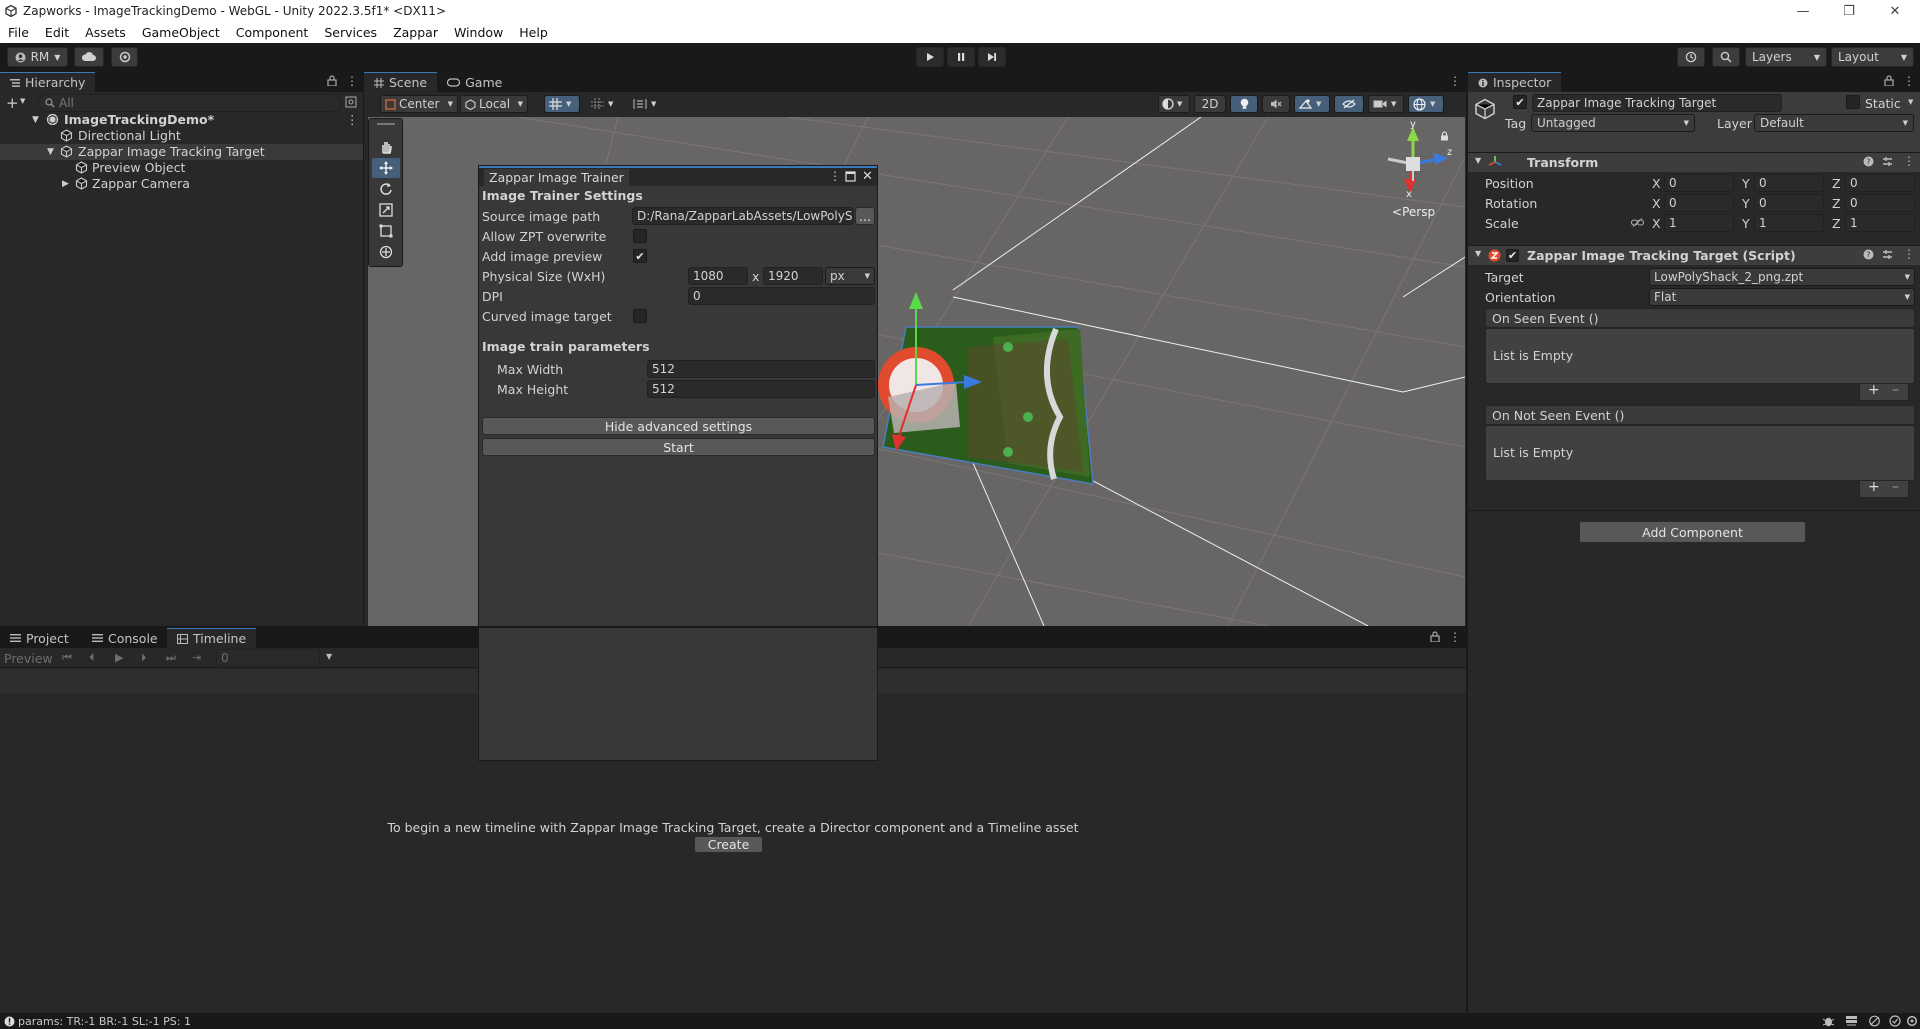 Image resolution: width=1920 pixels, height=1029 pixels. I want to click on frame-input: 0, so click(268, 657).